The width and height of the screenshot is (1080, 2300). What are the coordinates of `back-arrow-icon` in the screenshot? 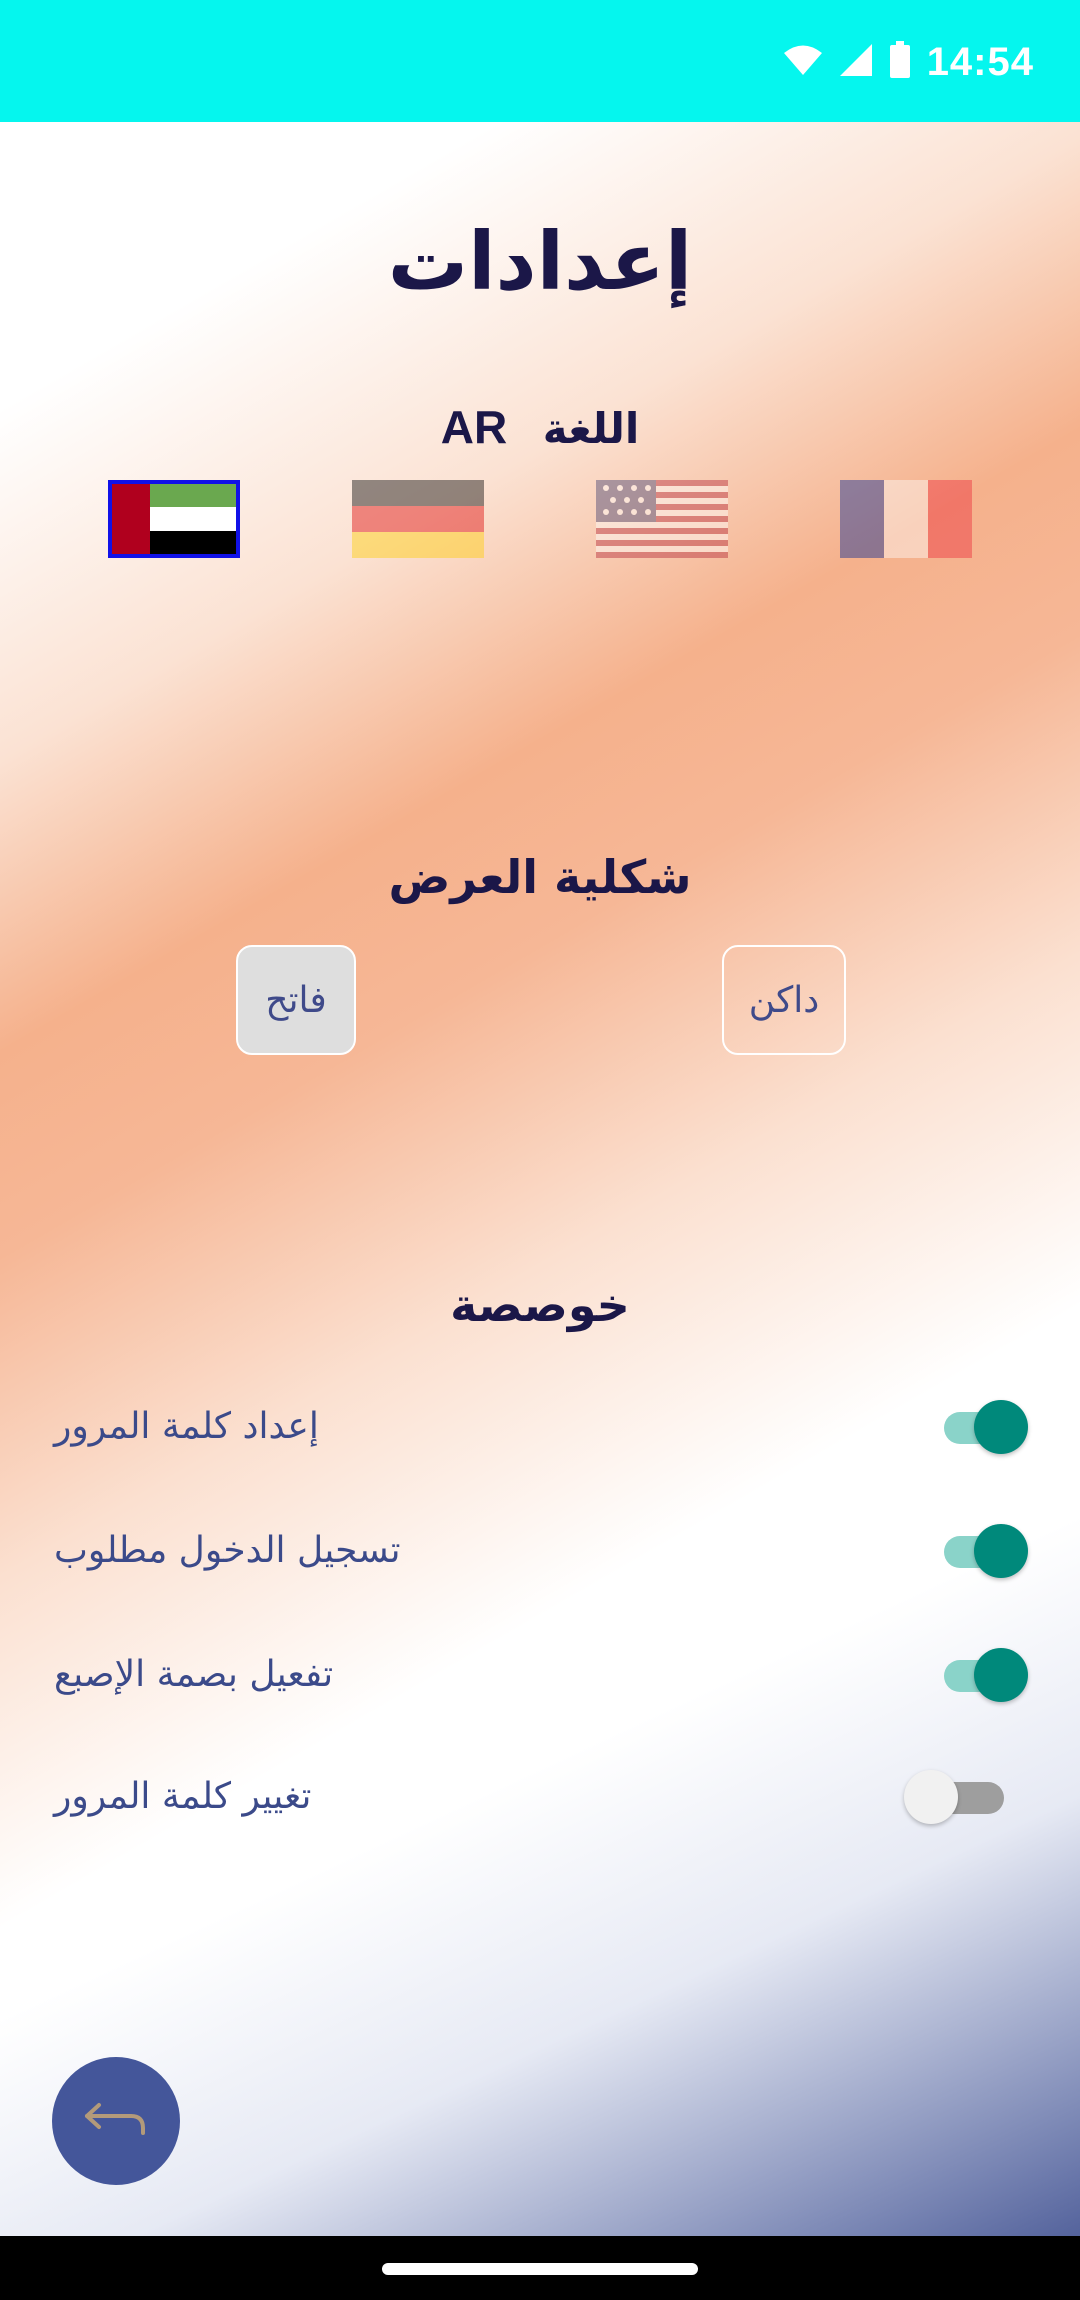 It's located at (116, 2121).